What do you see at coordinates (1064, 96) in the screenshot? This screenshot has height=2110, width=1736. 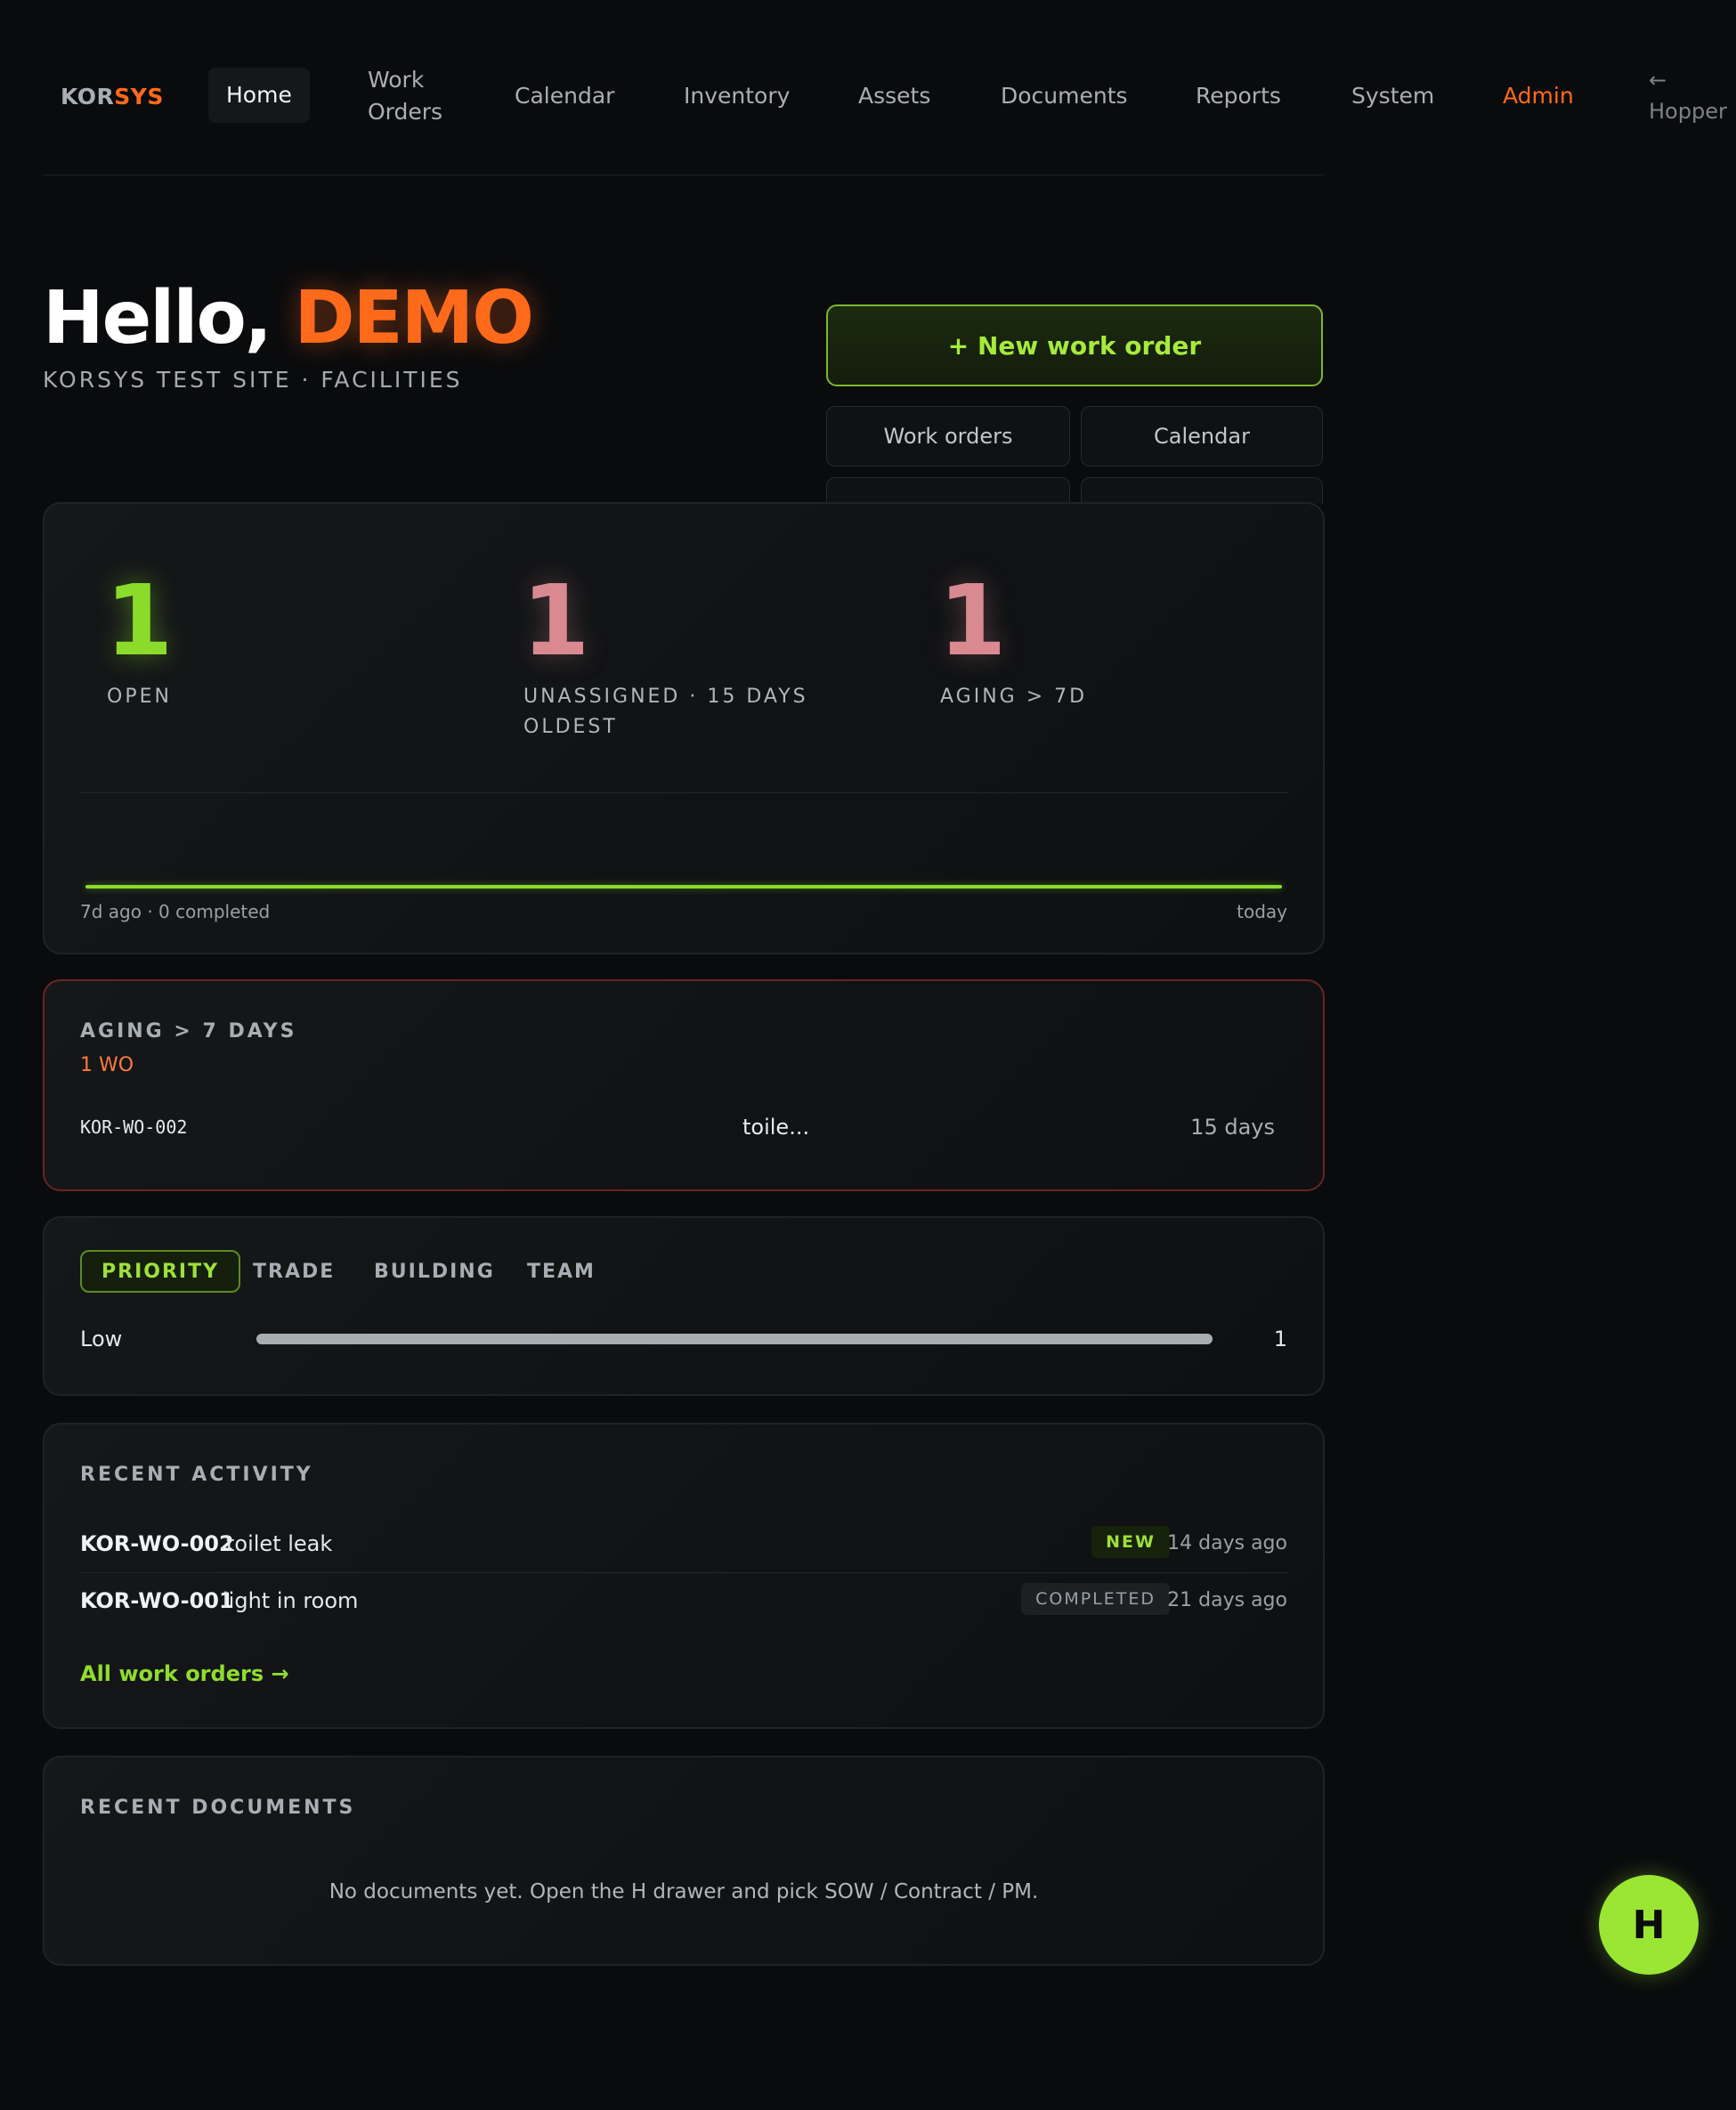 I see `nav-documents: Documents` at bounding box center [1064, 96].